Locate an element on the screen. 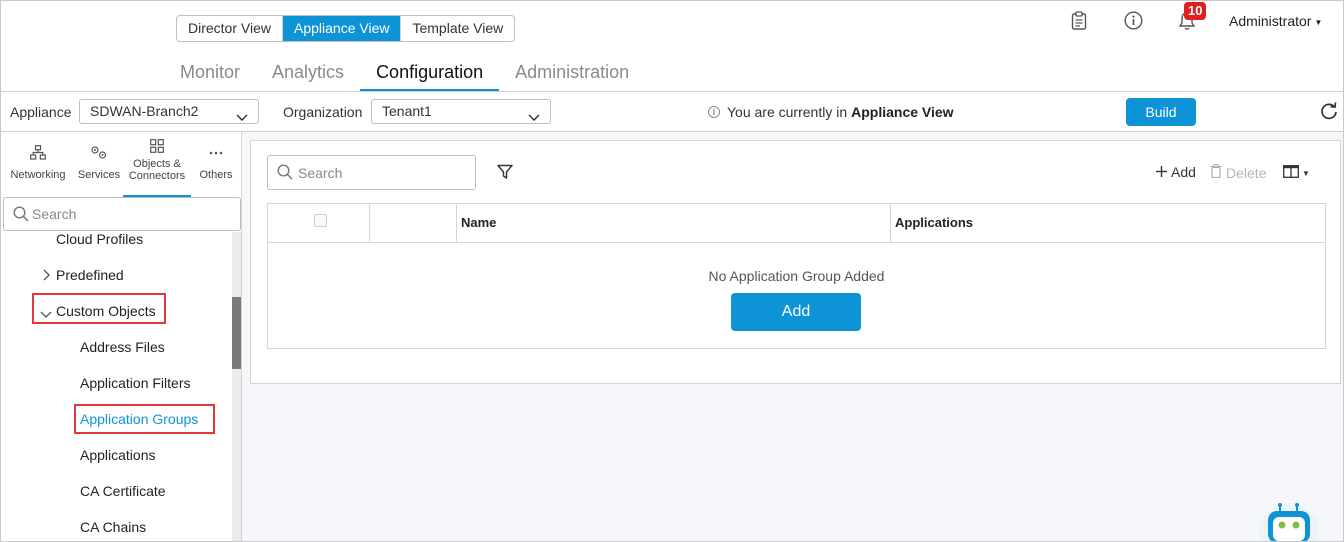  chevron-right-icon is located at coordinates (46, 276).